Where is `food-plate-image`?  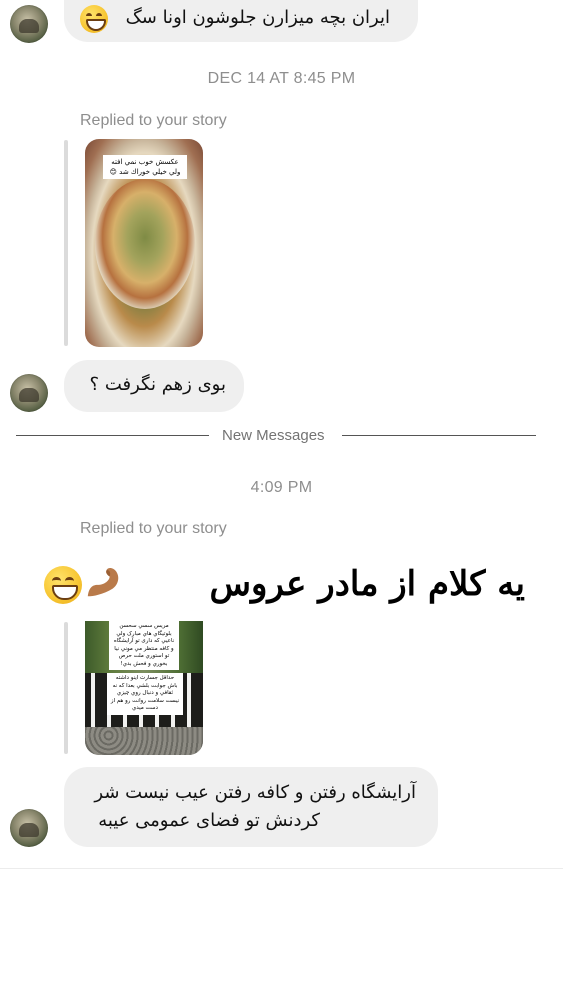
food-plate-image is located at coordinates (145, 244).